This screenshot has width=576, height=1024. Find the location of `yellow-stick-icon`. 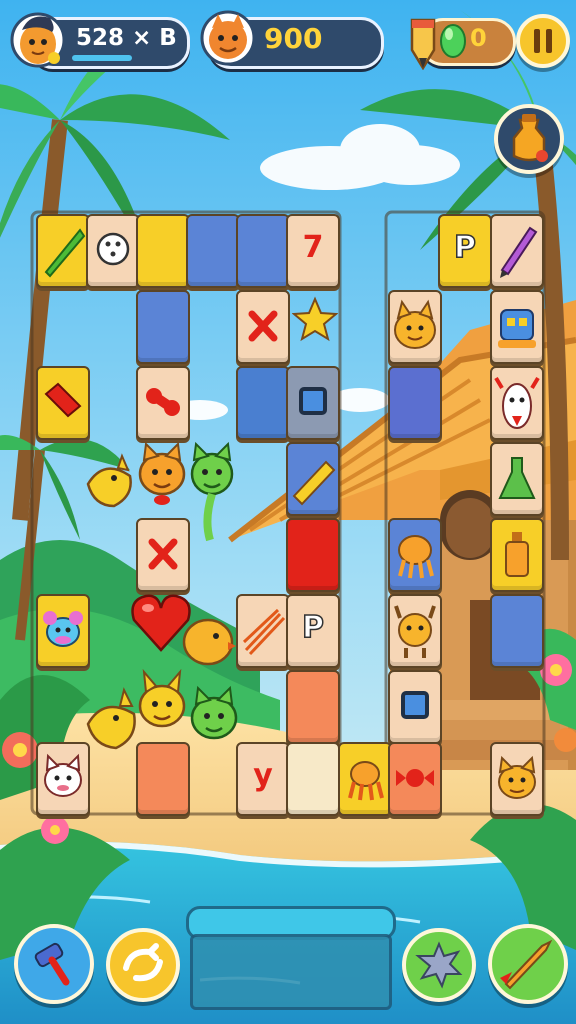

yellow-stick-icon is located at coordinates (314, 483).